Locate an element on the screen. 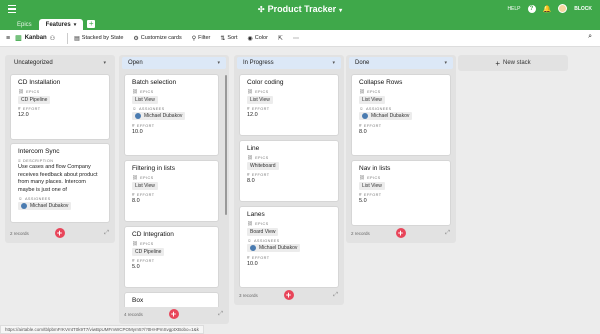  sort-icon: ⇅ is located at coordinates (223, 38).